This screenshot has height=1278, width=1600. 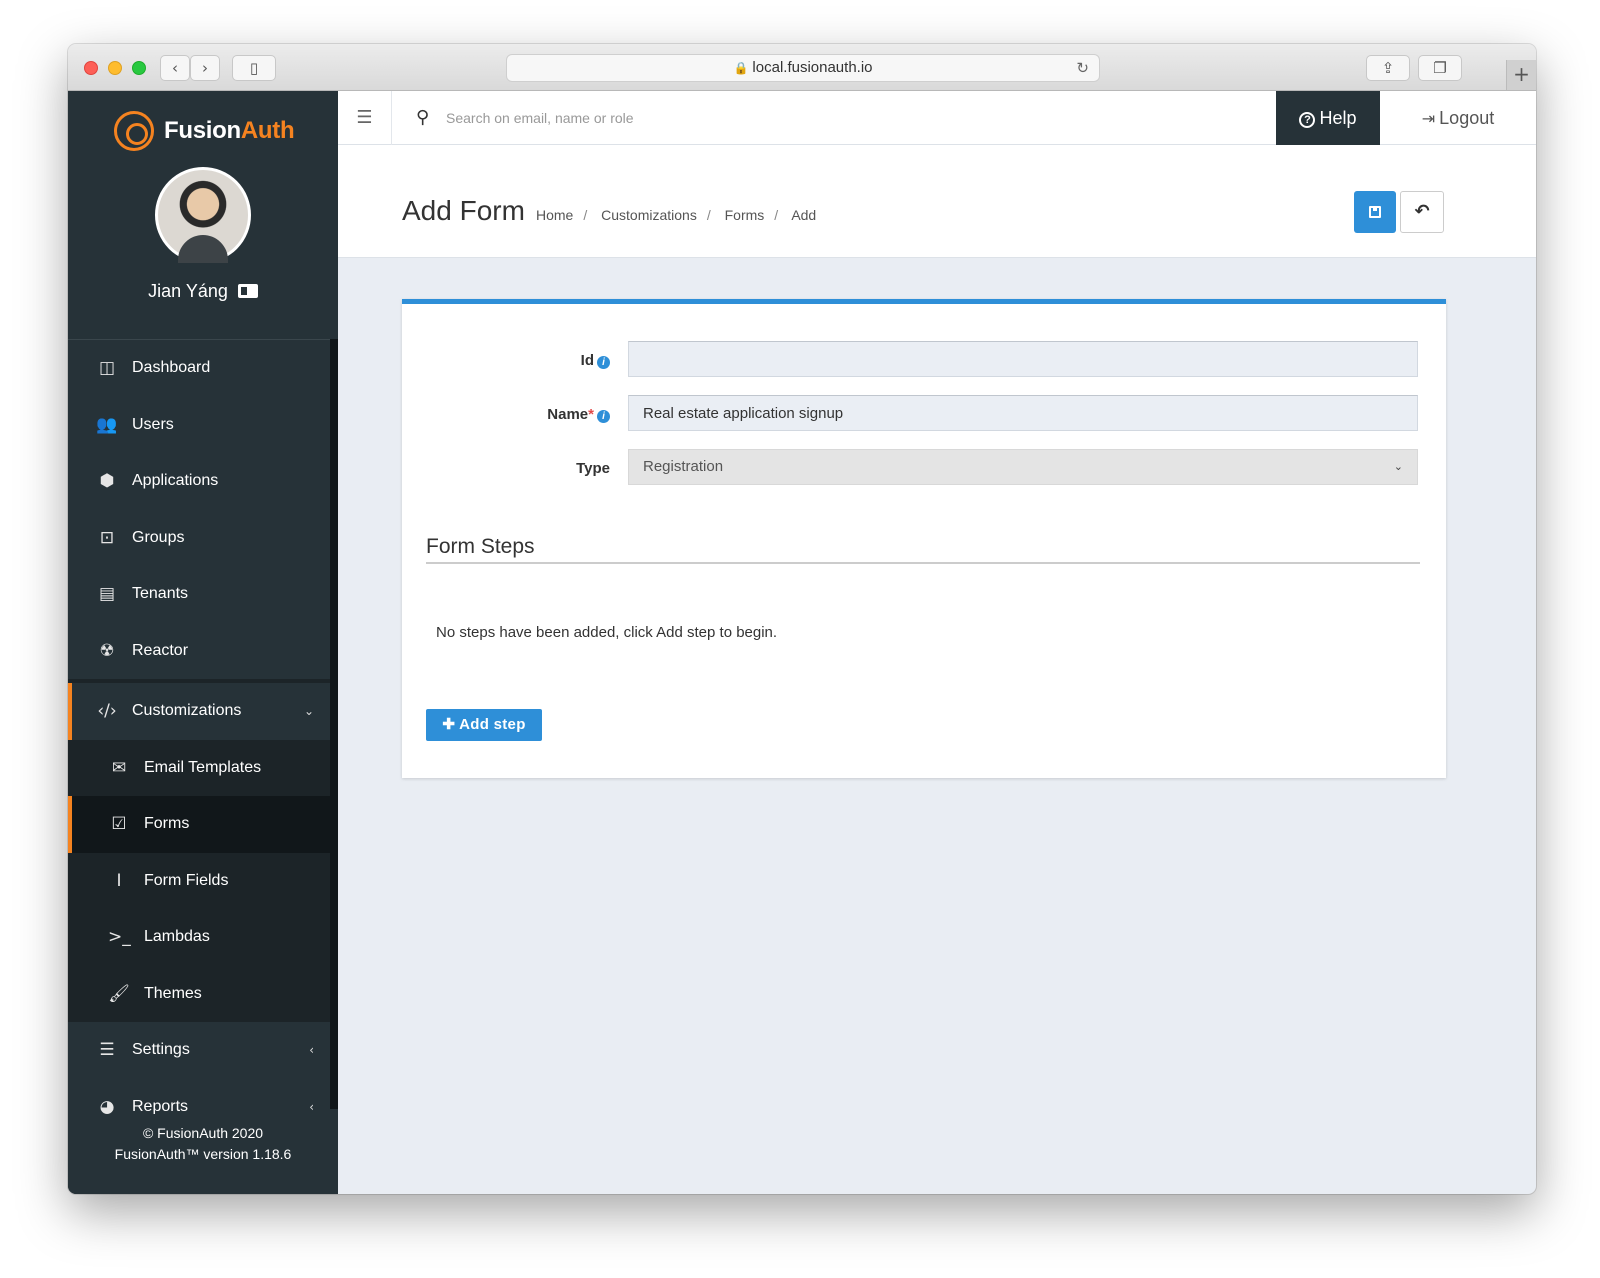 I want to click on indent-icon: ☰, so click(x=364, y=117).